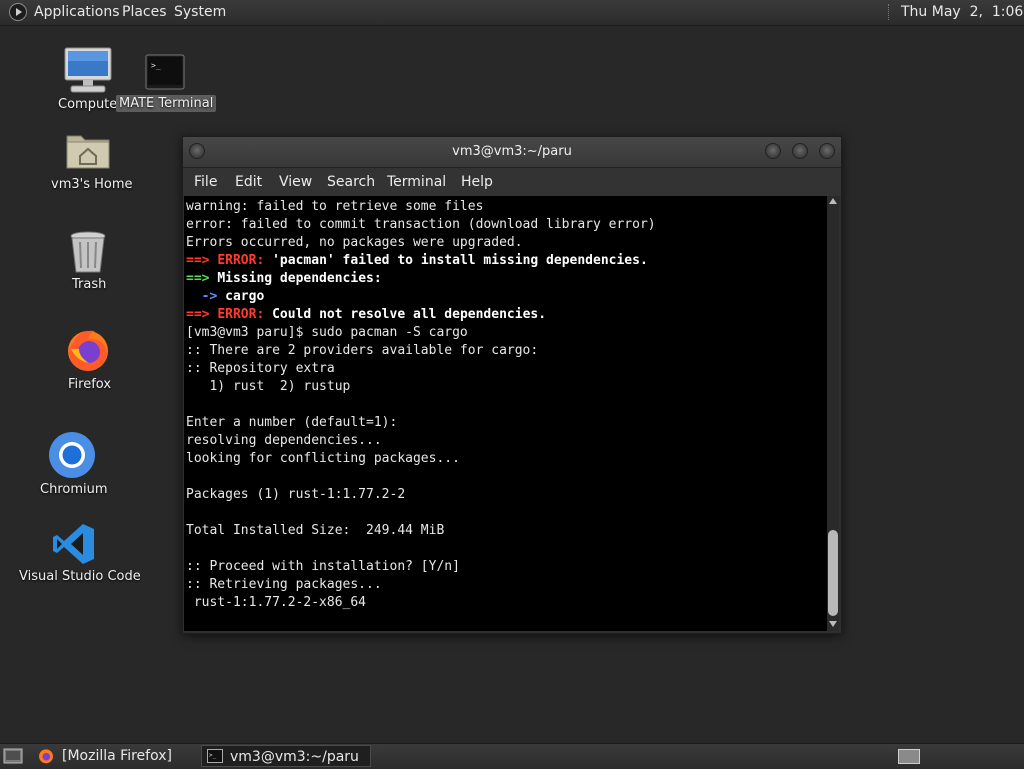 This screenshot has width=1024, height=769. Describe the element at coordinates (833, 201) in the screenshot. I see `scroll-up-icon` at that location.